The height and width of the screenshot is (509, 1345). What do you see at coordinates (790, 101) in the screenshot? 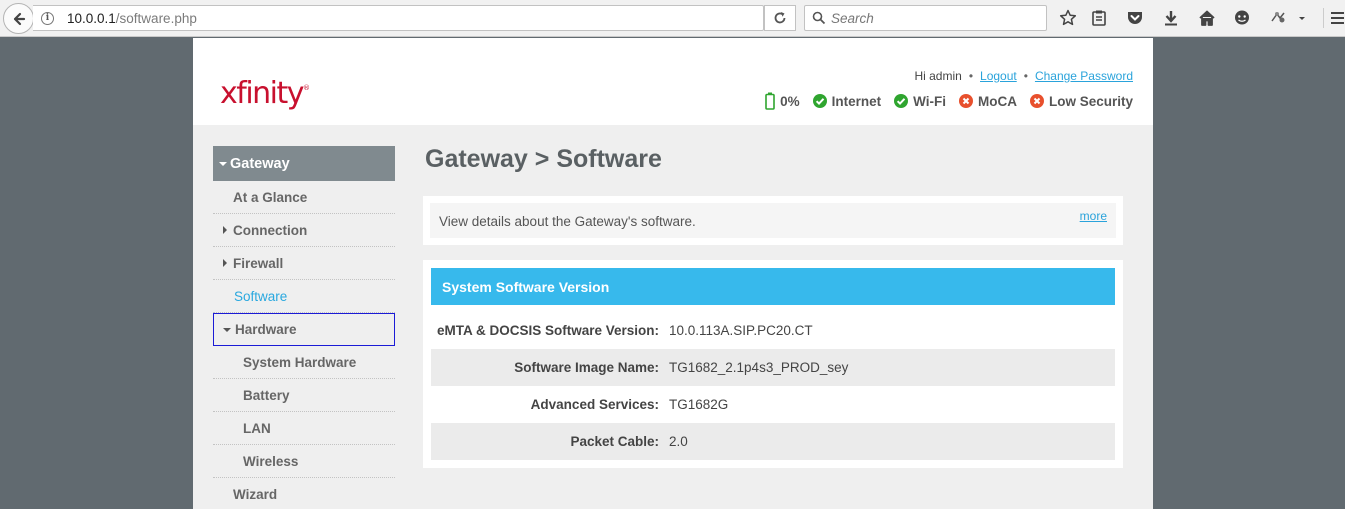
I see `battery-percent: 0%` at bounding box center [790, 101].